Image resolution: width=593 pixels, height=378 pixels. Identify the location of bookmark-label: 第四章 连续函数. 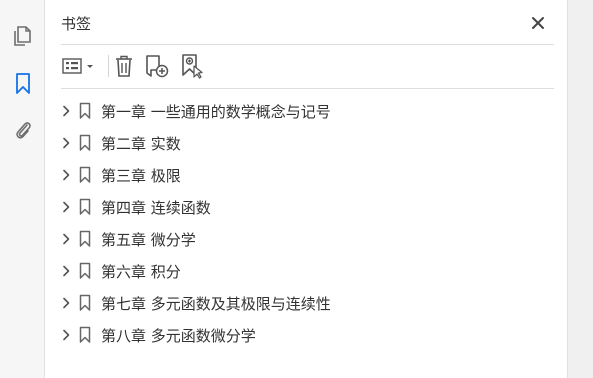
(156, 207).